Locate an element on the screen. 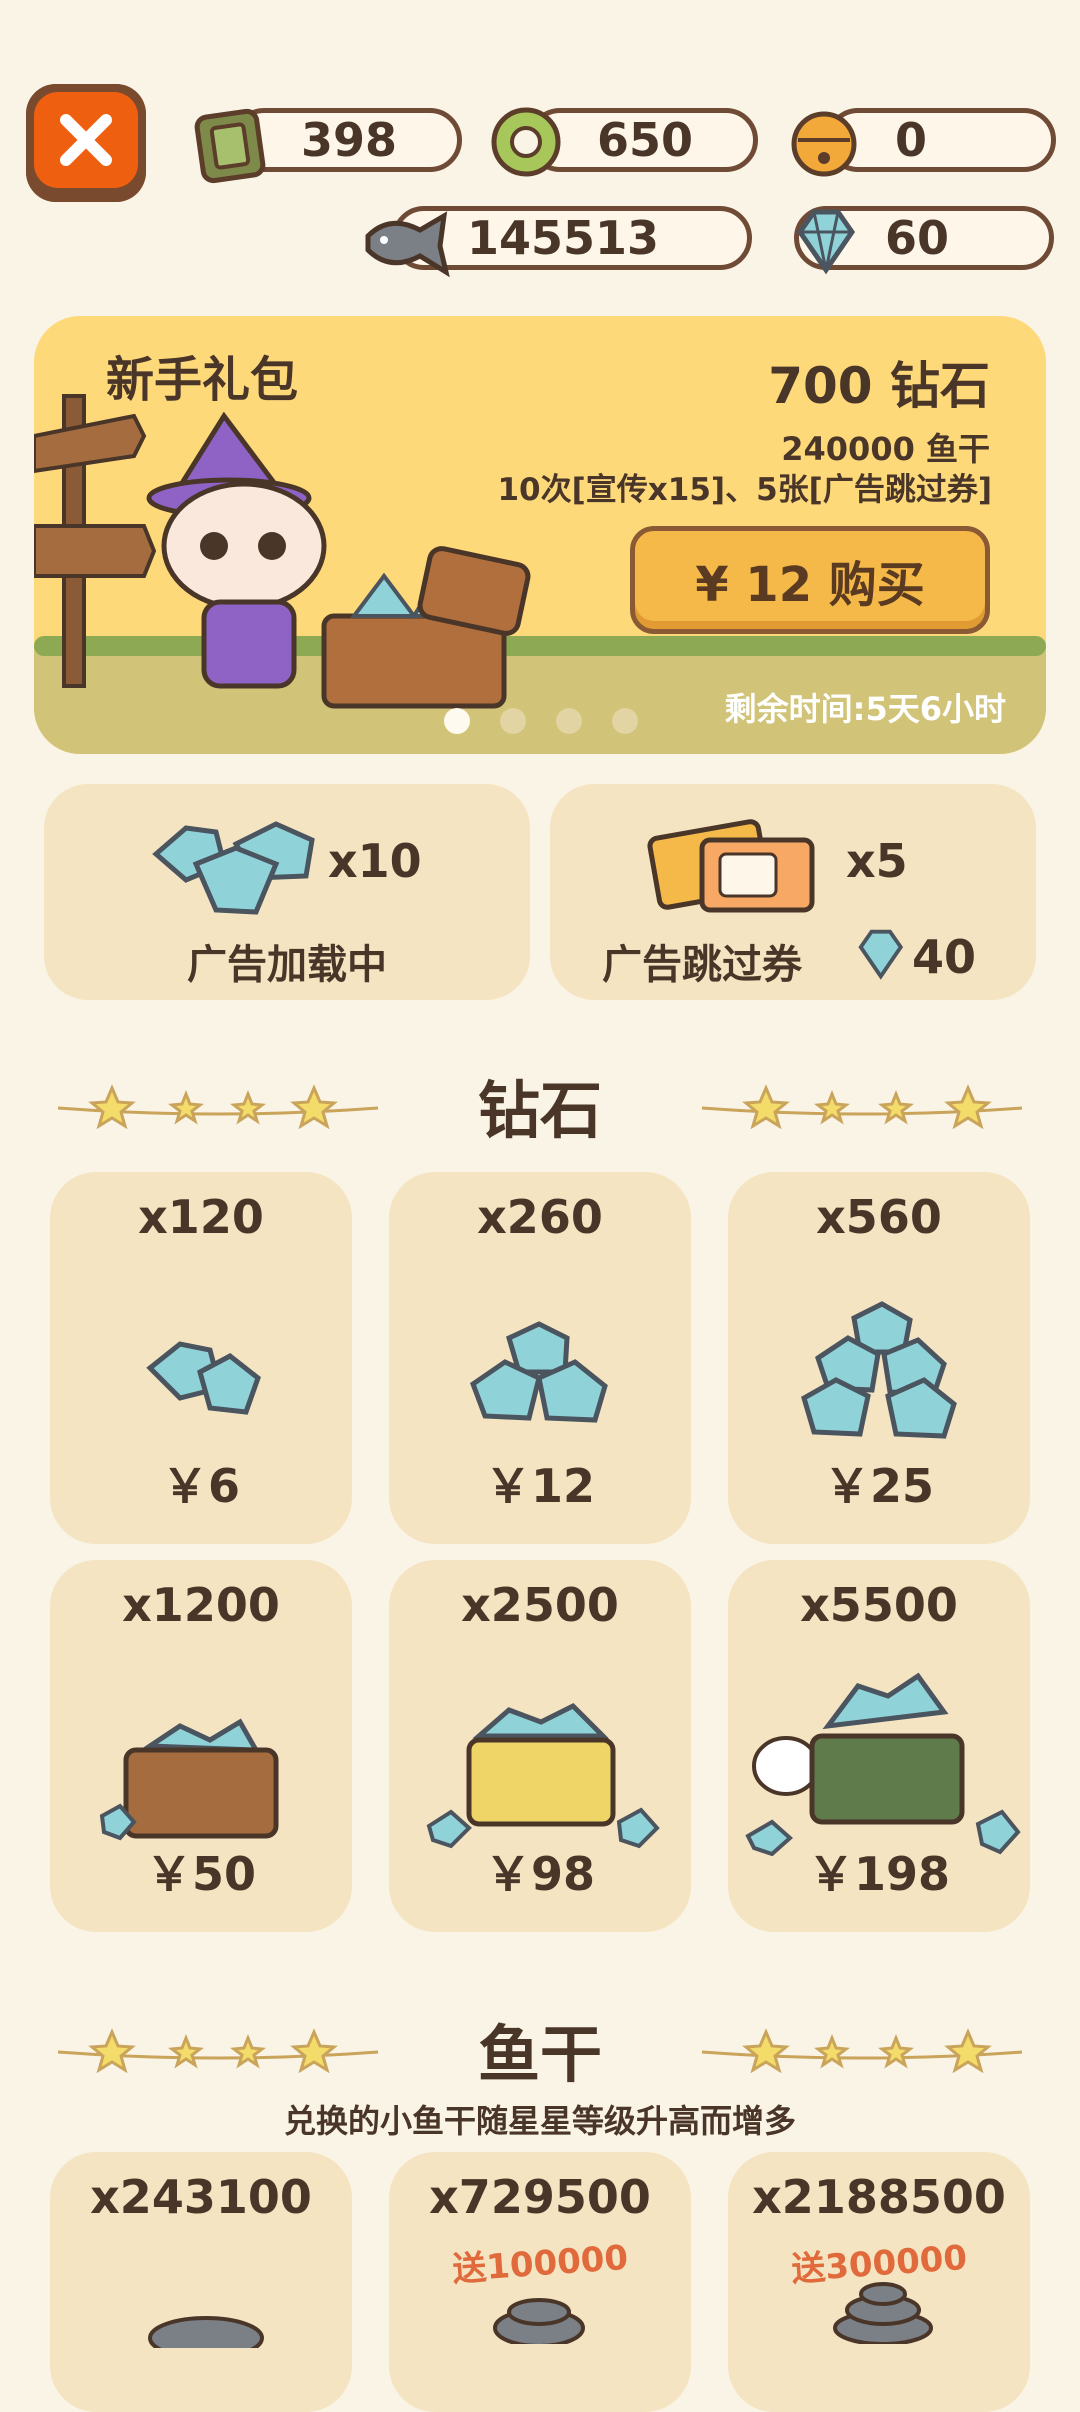 This screenshot has height=2412, width=1080. fish-pack-243100: x243100 is located at coordinates (201, 2282).